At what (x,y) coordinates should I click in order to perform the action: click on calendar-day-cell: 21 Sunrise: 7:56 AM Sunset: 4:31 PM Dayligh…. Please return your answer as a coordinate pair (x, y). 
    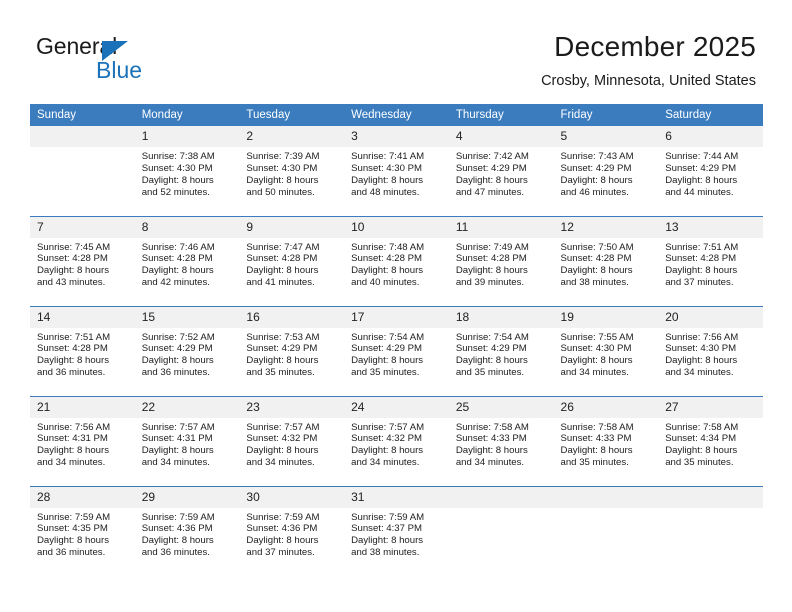
    Looking at the image, I should click on (82, 440).